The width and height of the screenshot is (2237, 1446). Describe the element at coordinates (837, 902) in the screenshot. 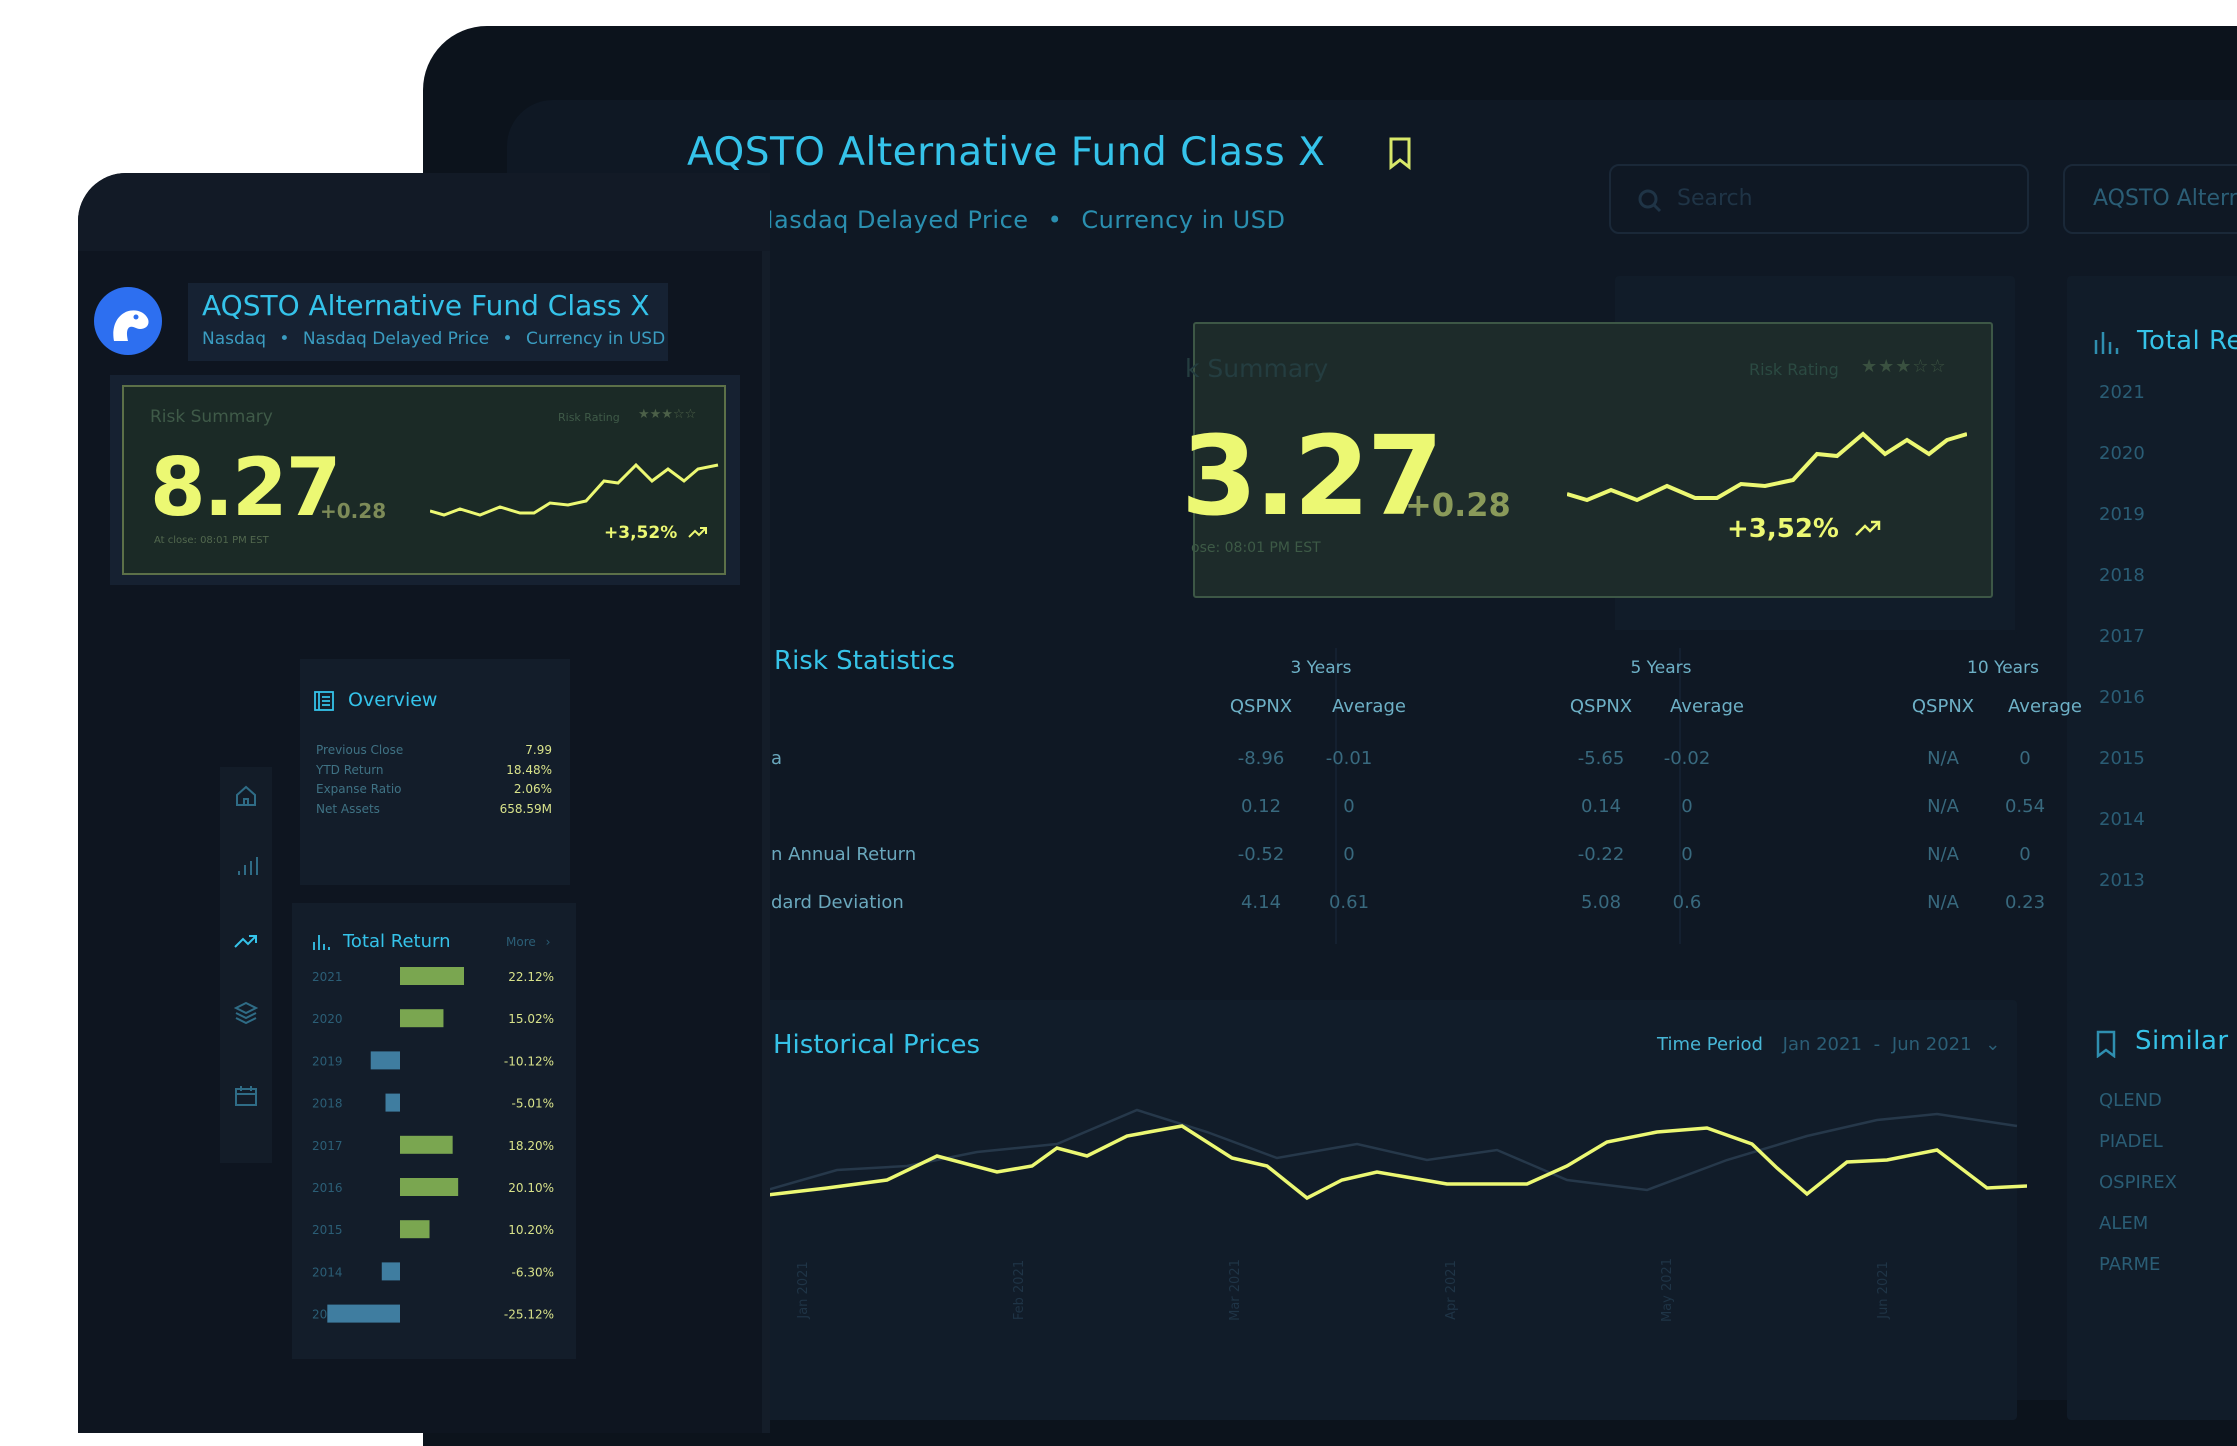

I see `stat-row-label: dard Deviation` at that location.